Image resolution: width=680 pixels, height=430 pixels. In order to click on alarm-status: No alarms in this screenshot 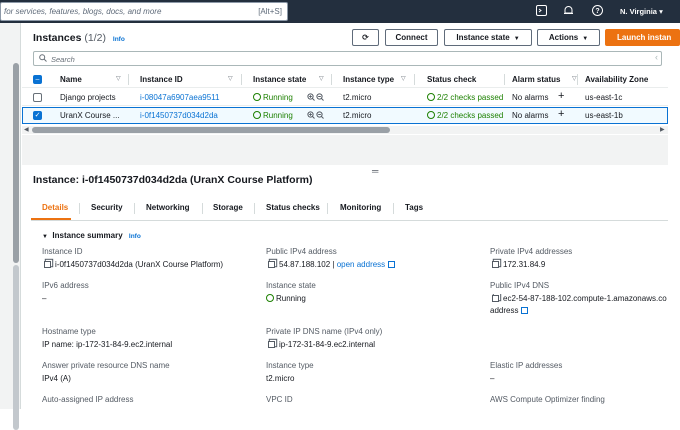, I will do `click(530, 97)`.